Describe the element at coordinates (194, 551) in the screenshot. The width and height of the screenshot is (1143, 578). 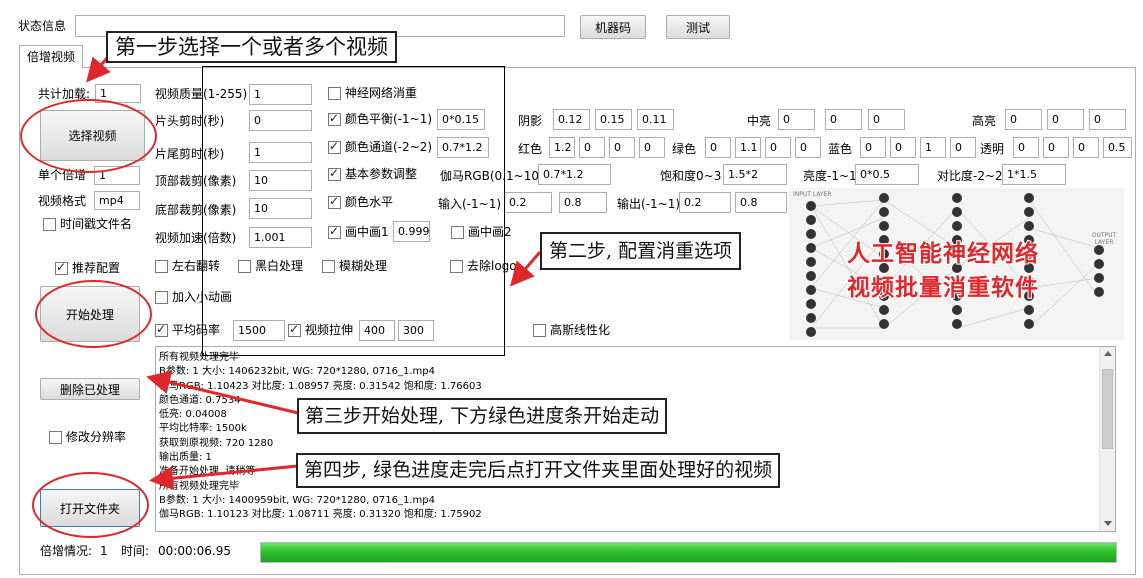
I see `time-value: 00:00:06.95` at that location.